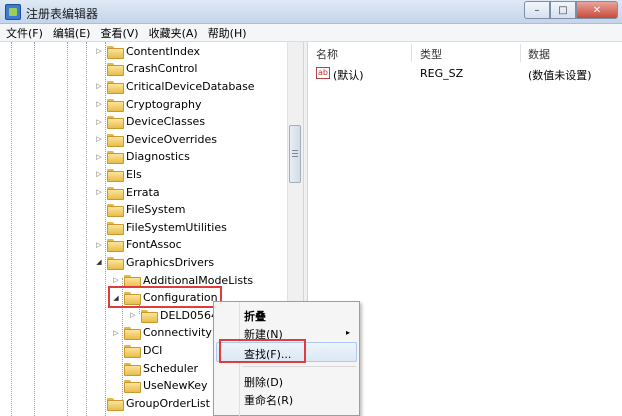 The image size is (622, 416). I want to click on tree-node: ▷ Diagnostics, so click(142, 157).